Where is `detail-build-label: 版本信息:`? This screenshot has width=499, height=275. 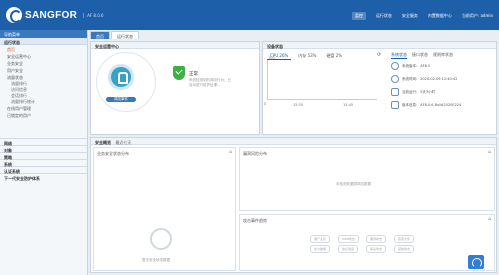
detail-build-label: 版本信息: is located at coordinates (410, 104).